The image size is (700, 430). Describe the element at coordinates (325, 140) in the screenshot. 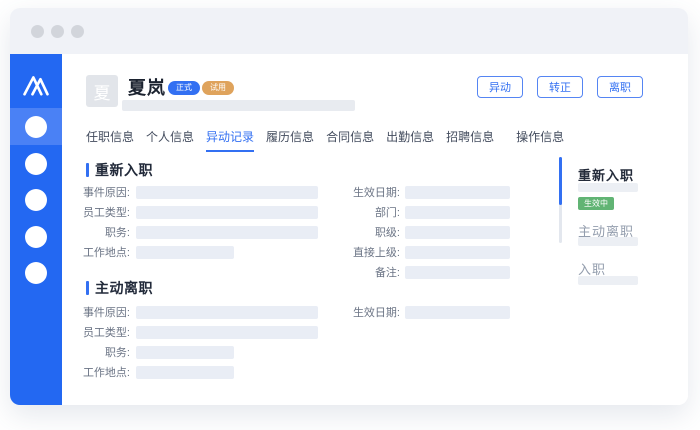

I see `tab-bar: 任职信息 个人信息 异动记录 履历信息 合同信息 出勤信息 招聘信息 操作信息` at that location.